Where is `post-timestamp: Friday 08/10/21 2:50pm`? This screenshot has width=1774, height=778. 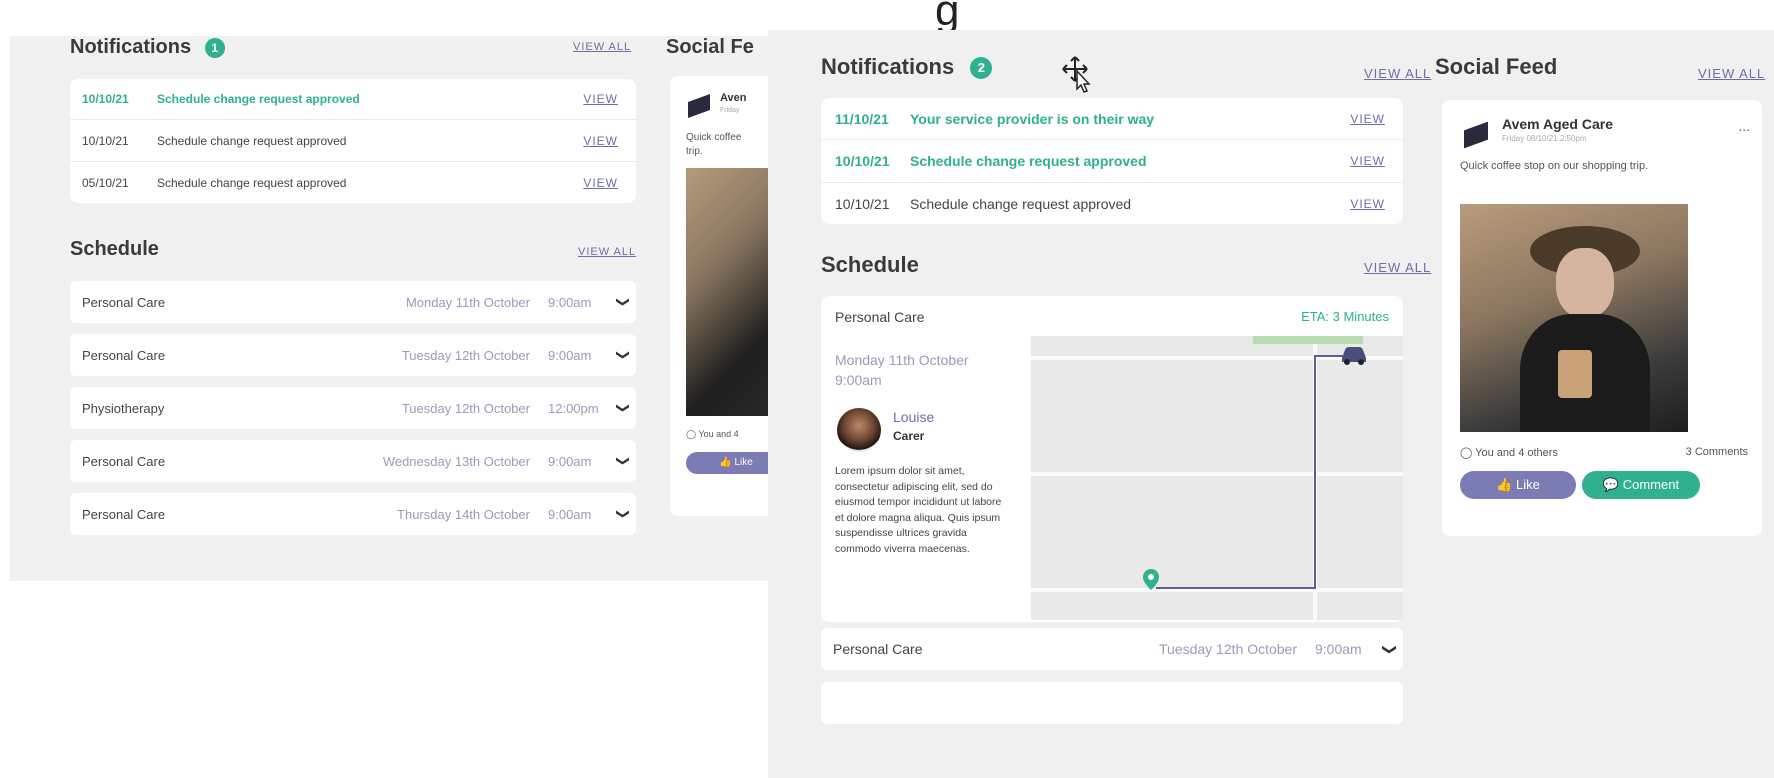
post-timestamp: Friday 08/10/21 2:50pm is located at coordinates (1544, 138).